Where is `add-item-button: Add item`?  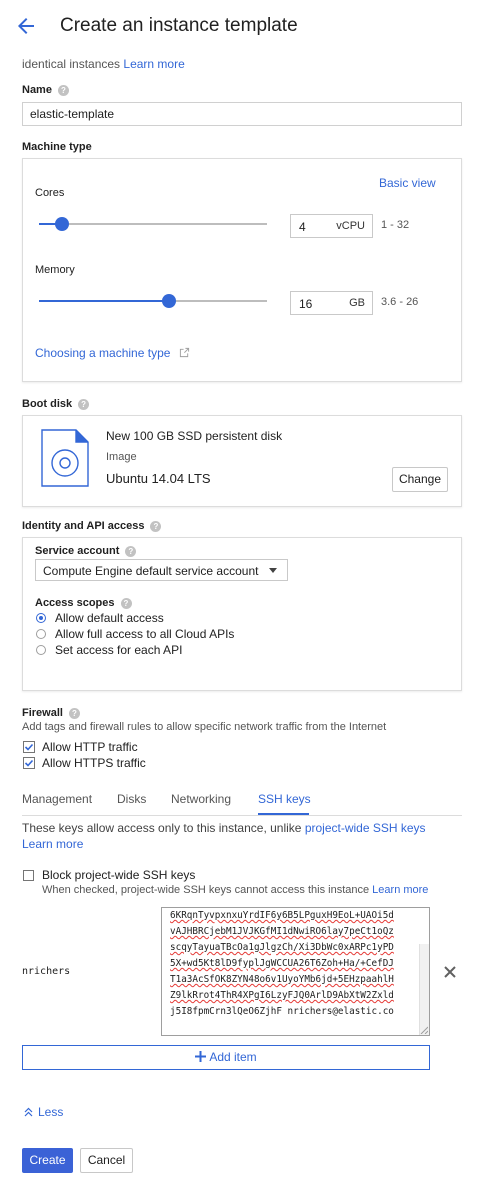 add-item-button: Add item is located at coordinates (226, 1057).